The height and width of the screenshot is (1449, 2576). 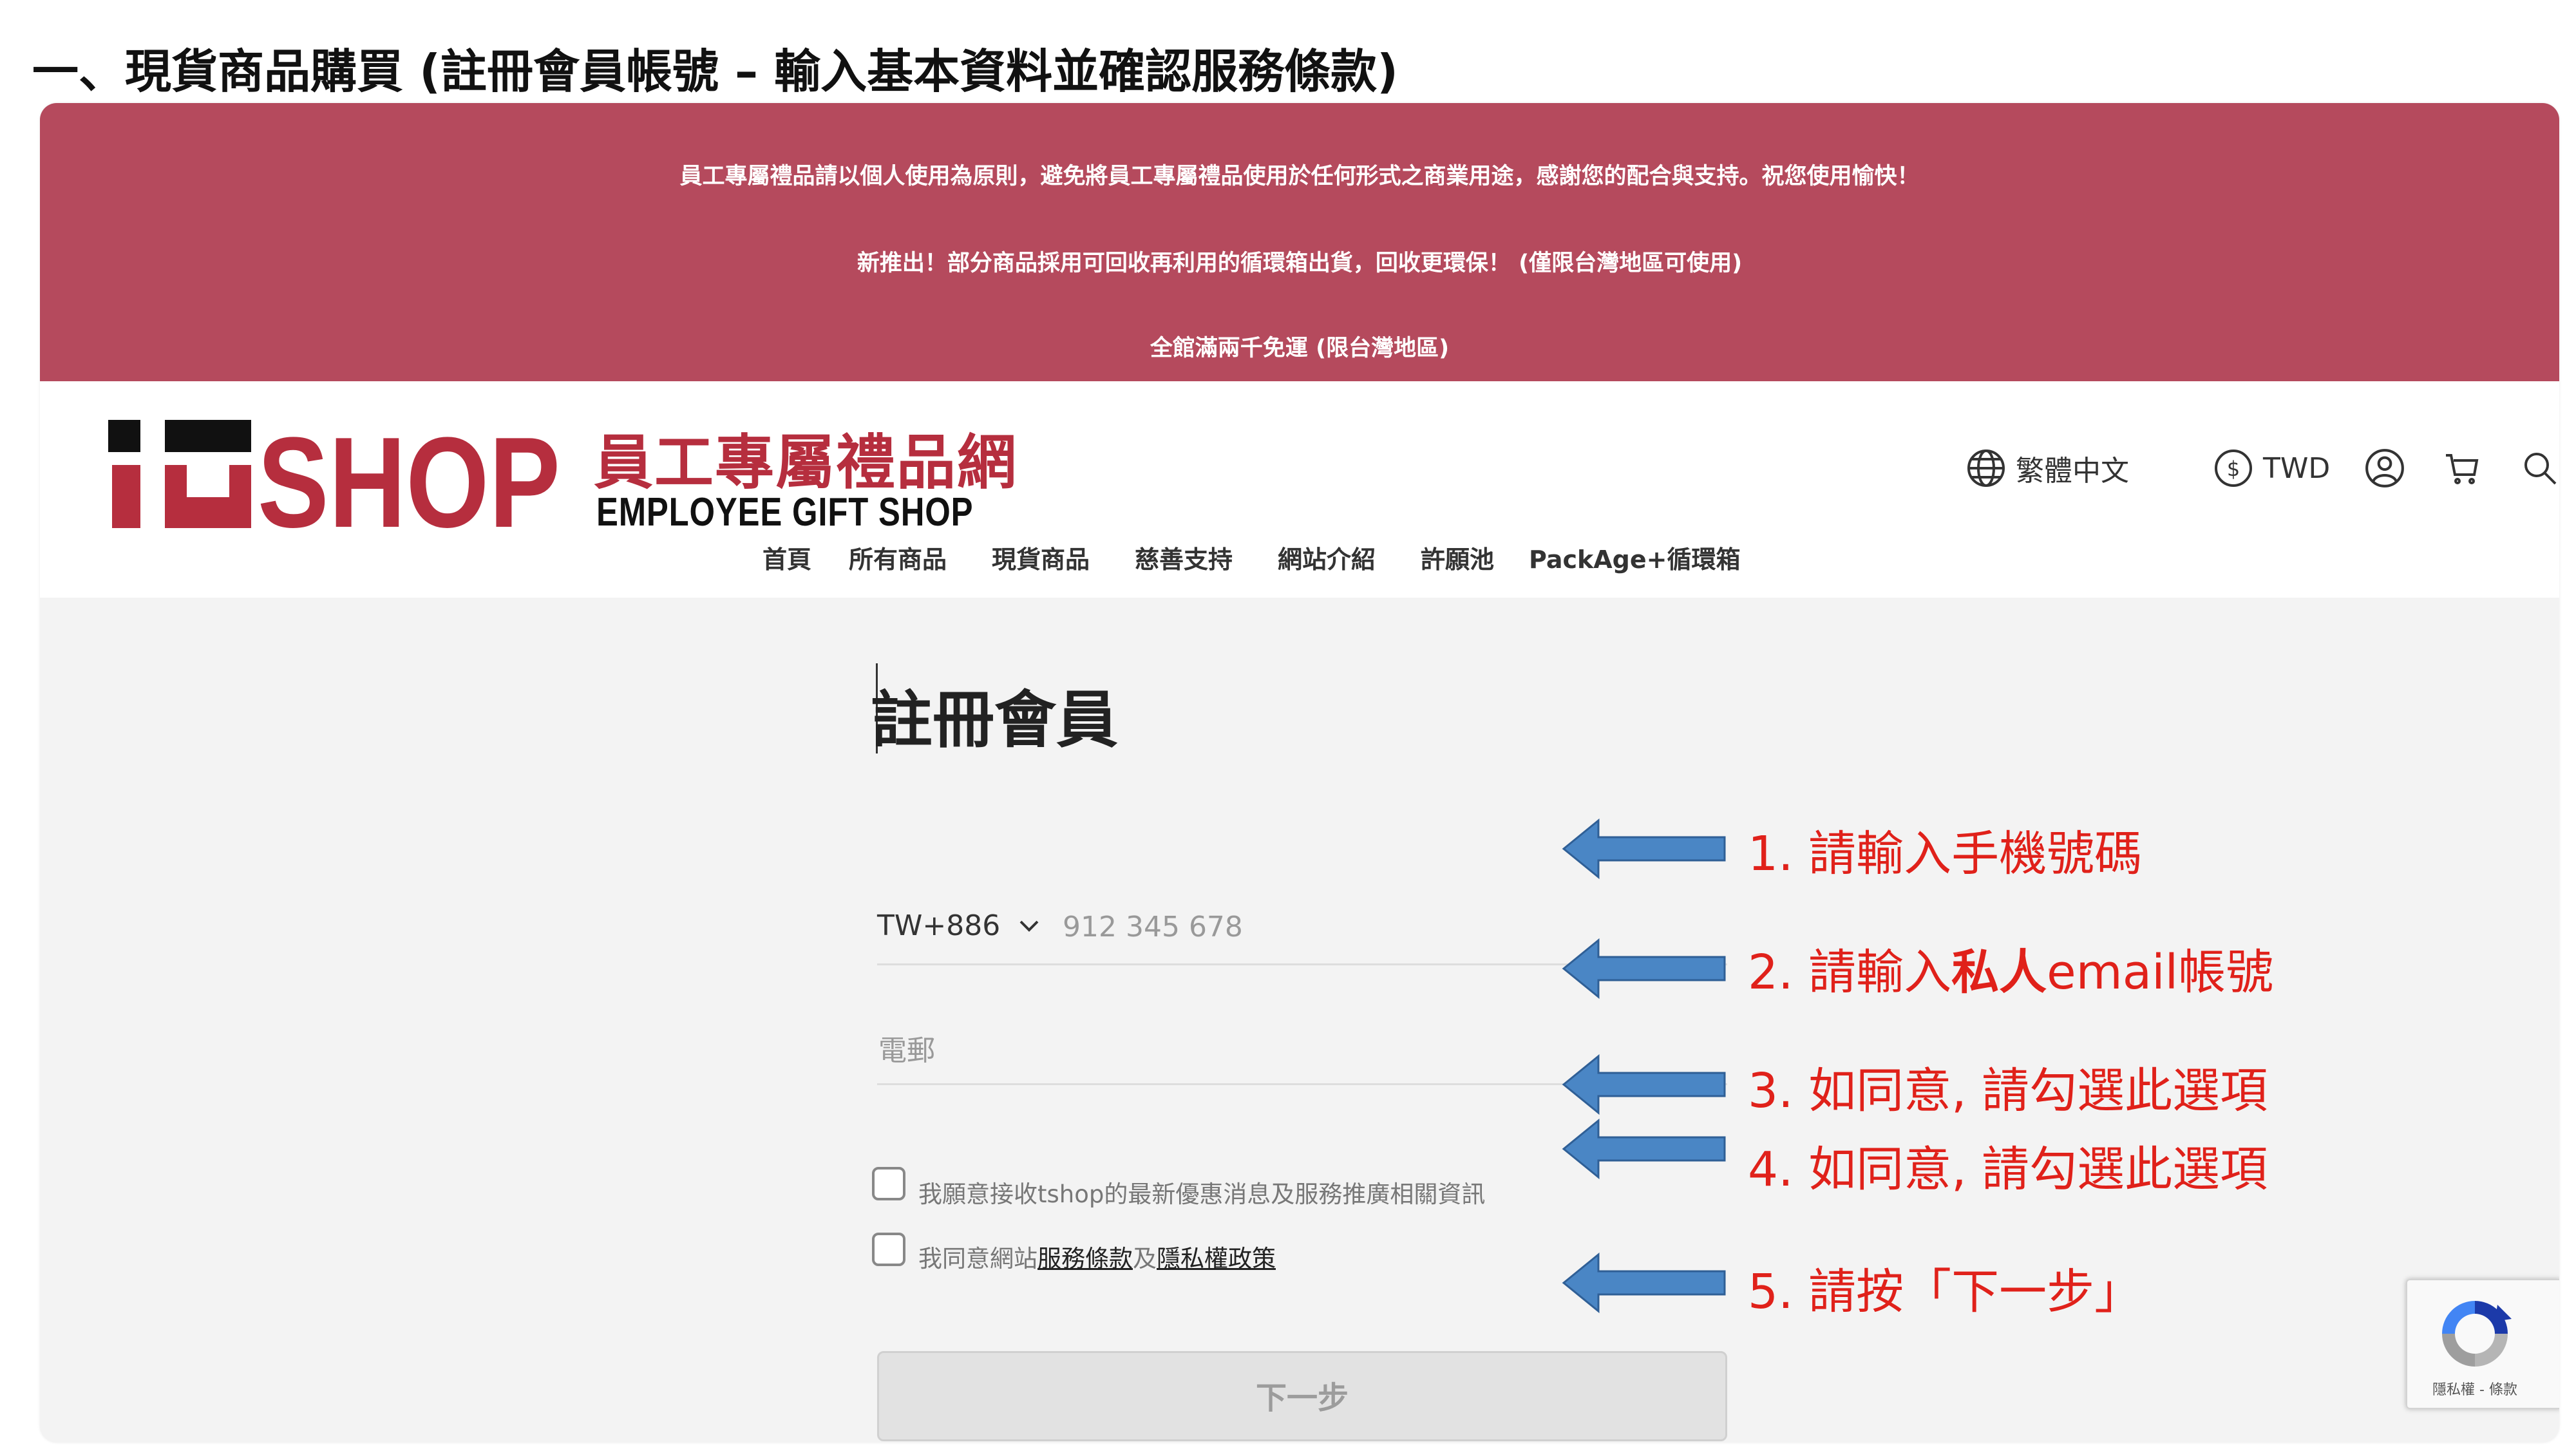 I want to click on page-title: 註冊會員, so click(x=995, y=720).